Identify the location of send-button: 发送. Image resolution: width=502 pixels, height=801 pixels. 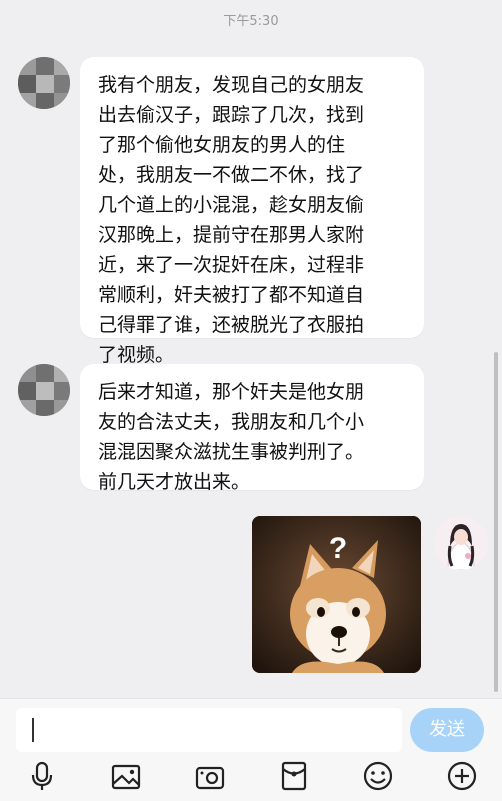
(447, 730).